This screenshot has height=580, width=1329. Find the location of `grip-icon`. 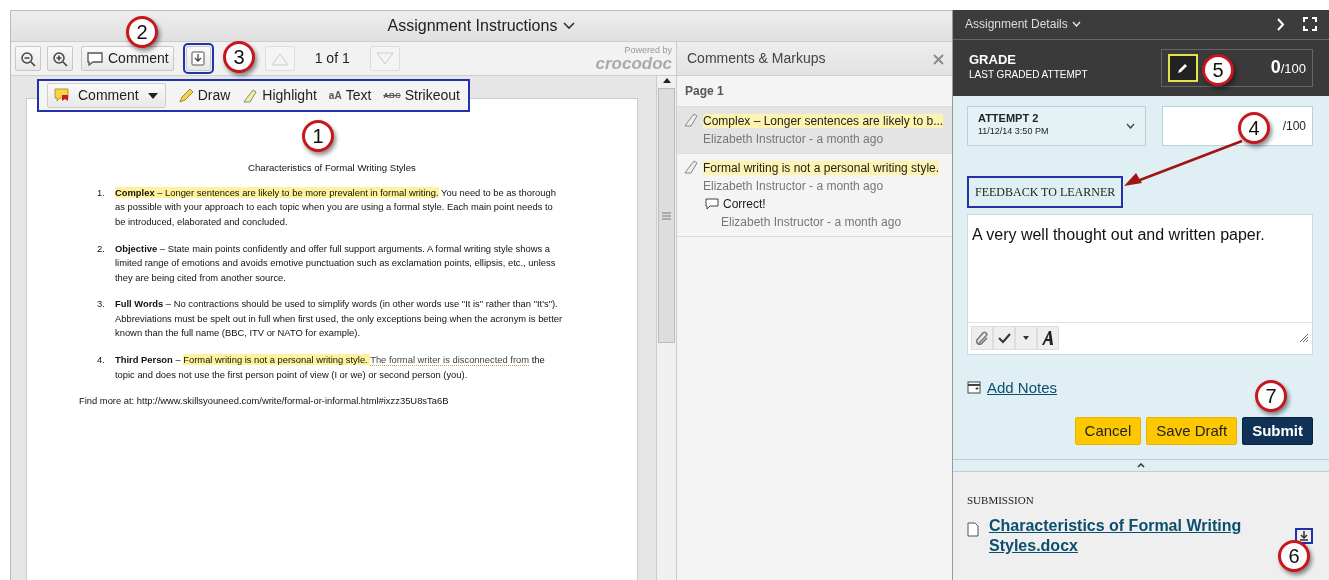

grip-icon is located at coordinates (666, 215).